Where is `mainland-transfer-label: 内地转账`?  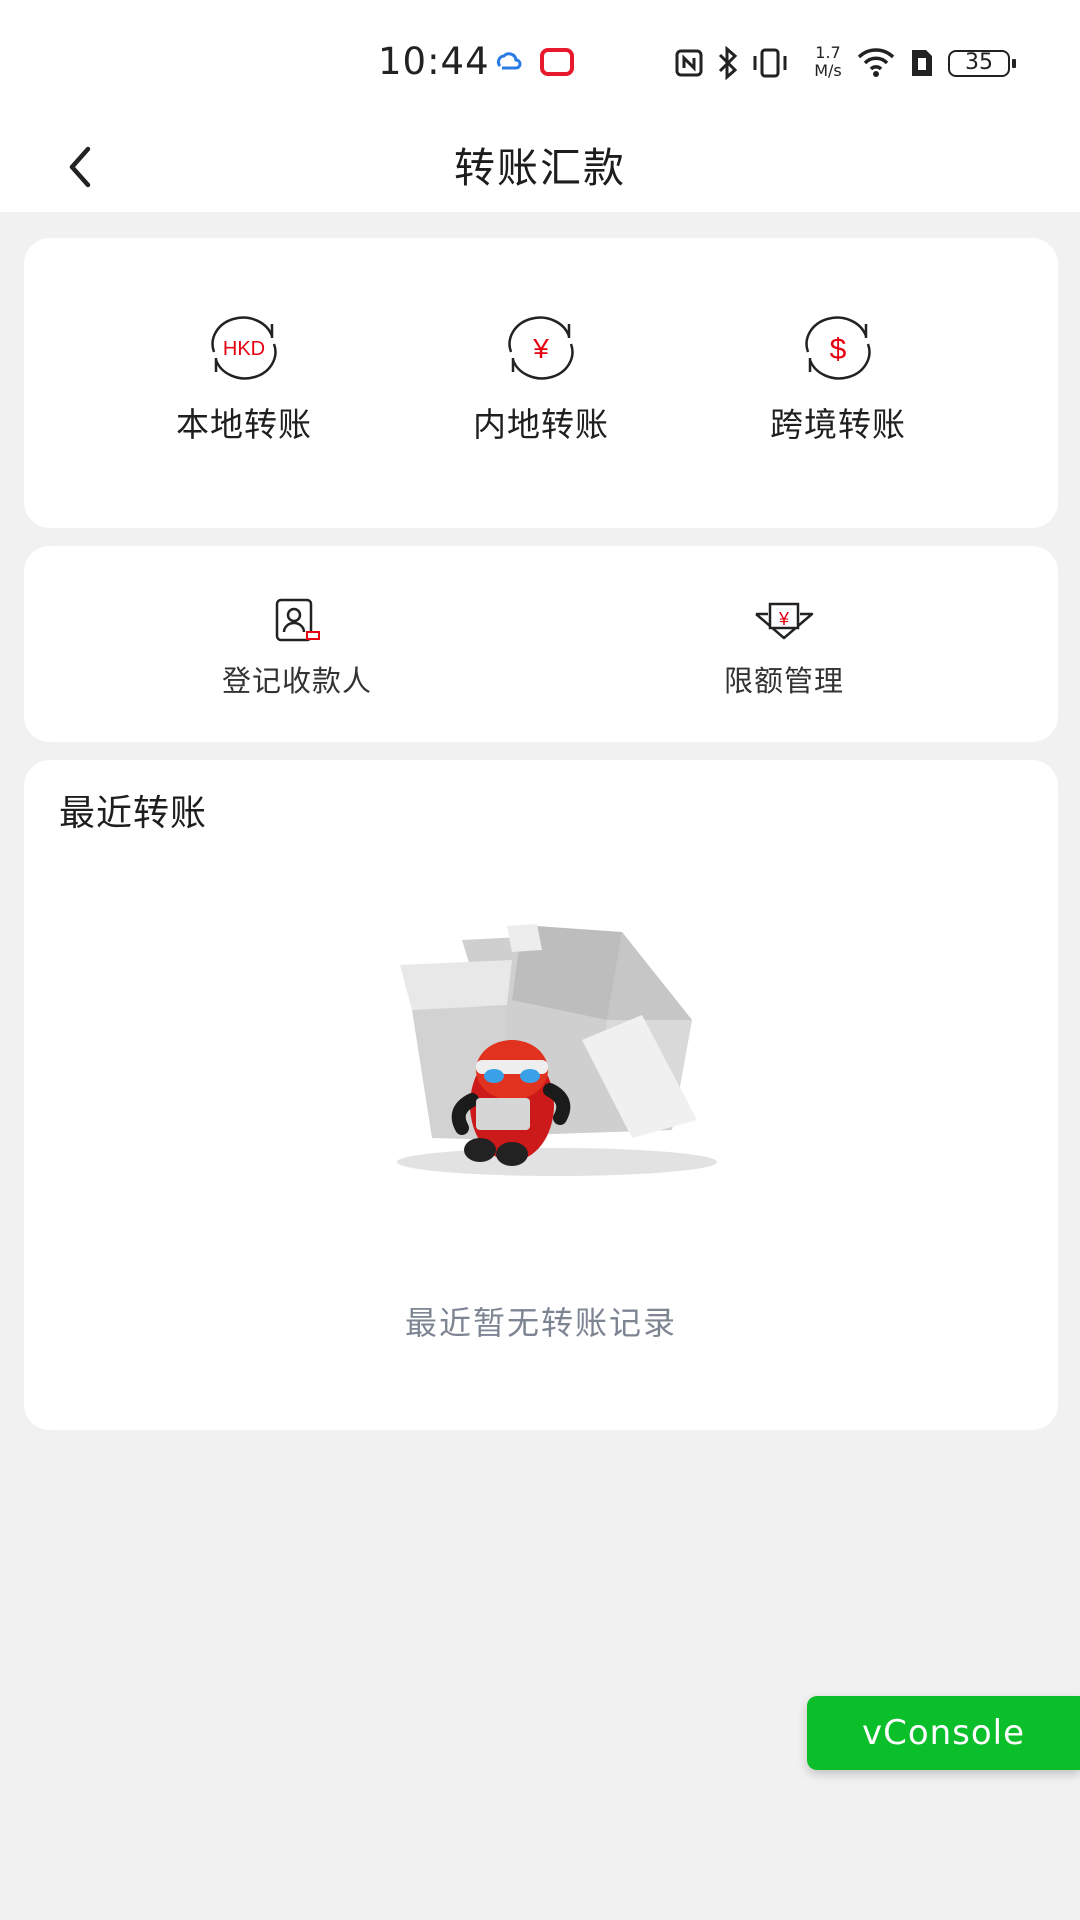 mainland-transfer-label: 内地转账 is located at coordinates (541, 424).